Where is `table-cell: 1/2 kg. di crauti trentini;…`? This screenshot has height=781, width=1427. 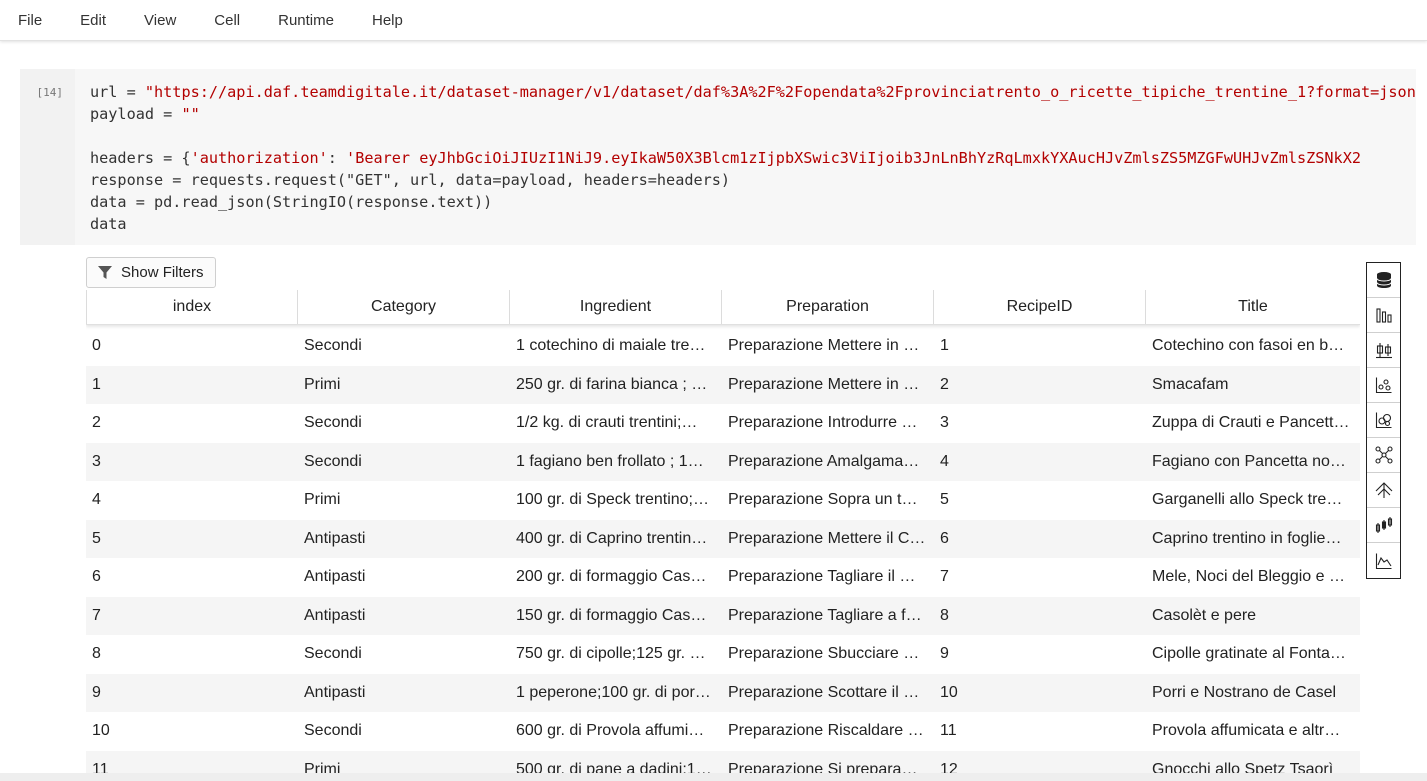
table-cell: 1/2 kg. di crauti trentini;… is located at coordinates (607, 423).